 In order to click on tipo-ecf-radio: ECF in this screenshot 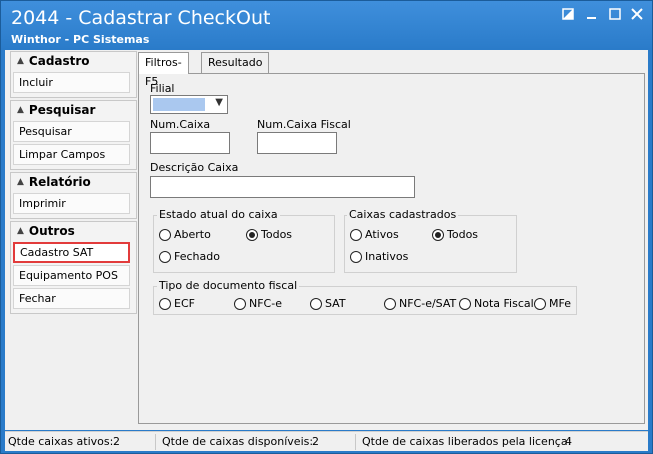, I will do `click(177, 303)`.